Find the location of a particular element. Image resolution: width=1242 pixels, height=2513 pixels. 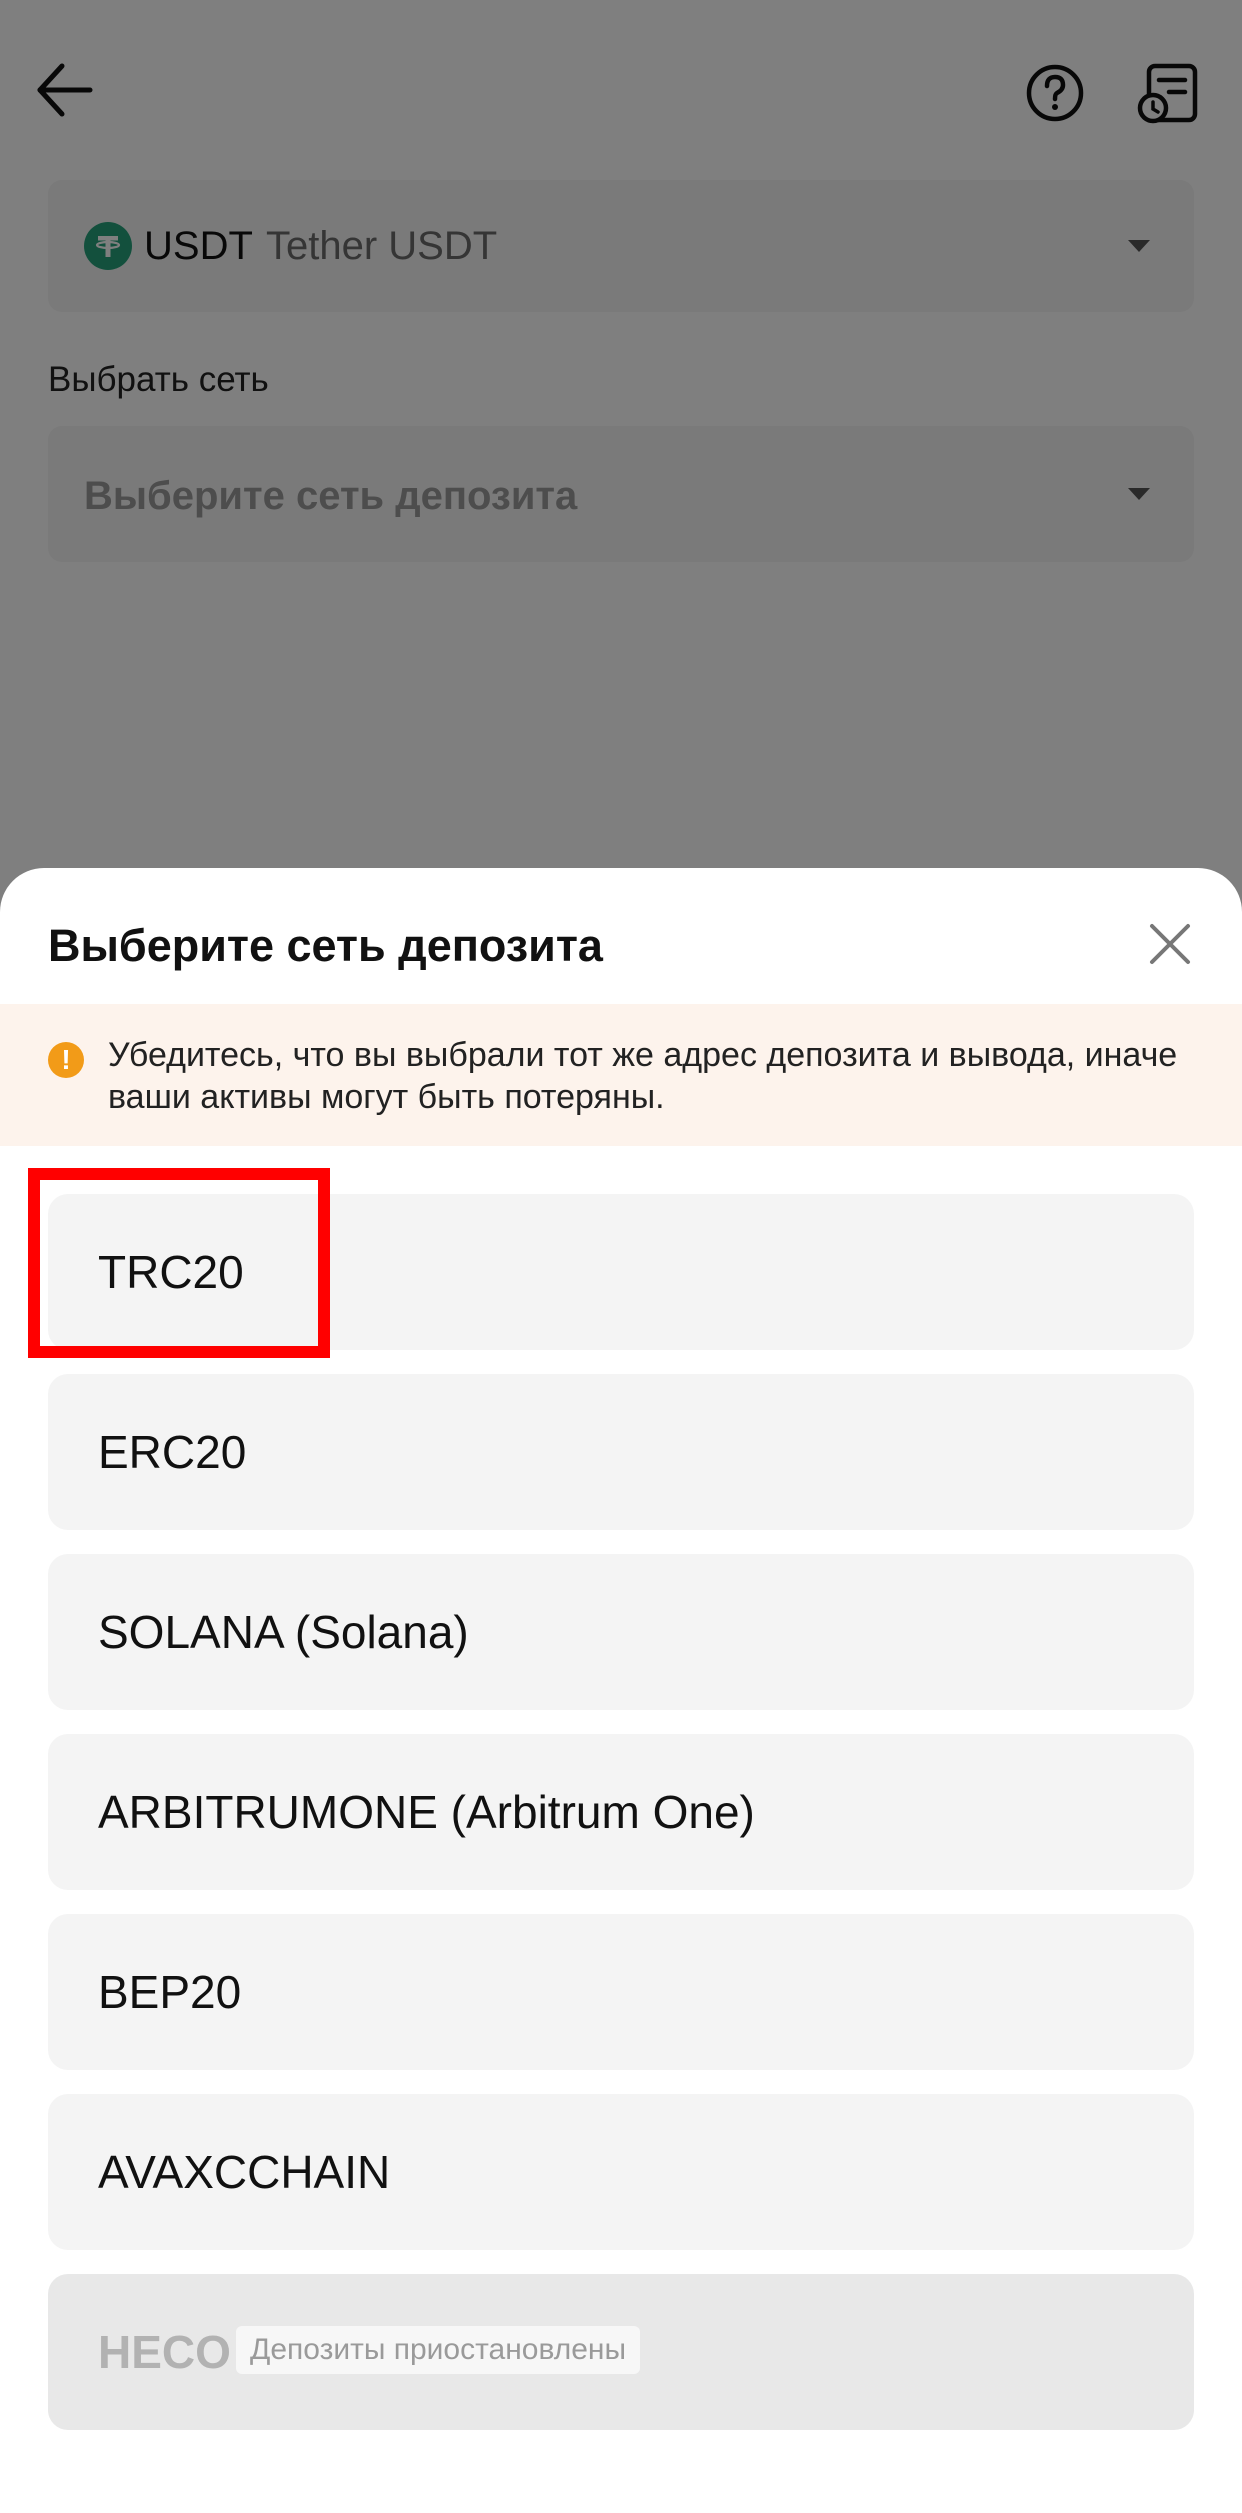

network-option-heco: HECO Депозиты приостановлены is located at coordinates (621, 2352).